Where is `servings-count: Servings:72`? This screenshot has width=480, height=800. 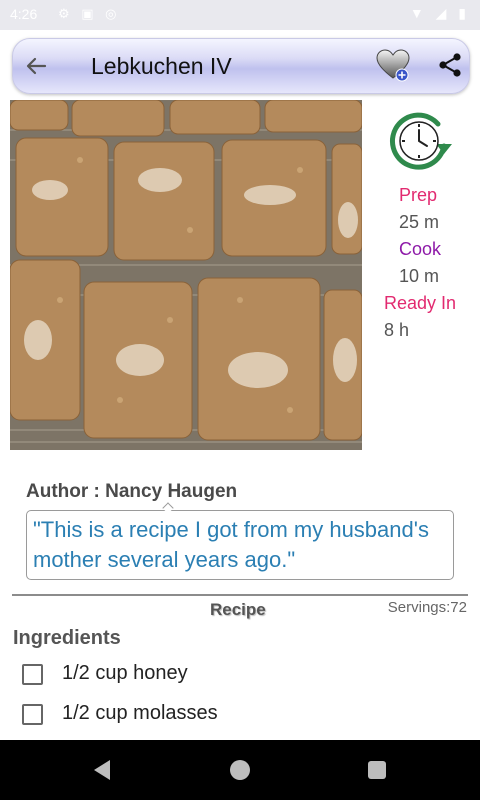
servings-count: Servings:72 is located at coordinates (427, 607).